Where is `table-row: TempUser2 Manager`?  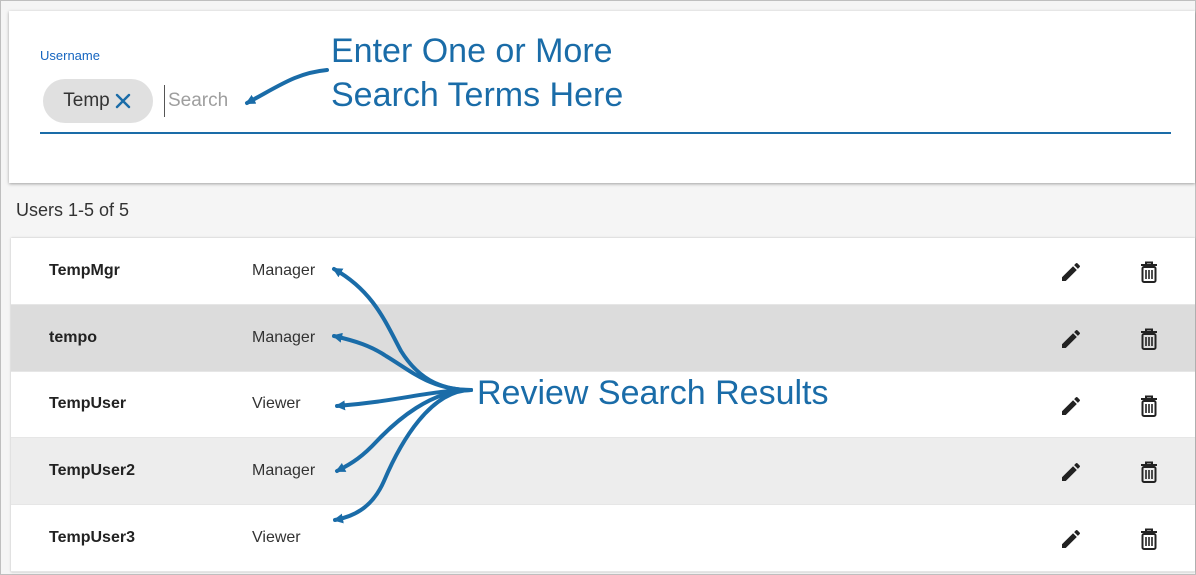
table-row: TempUser2 Manager is located at coordinates (603, 472).